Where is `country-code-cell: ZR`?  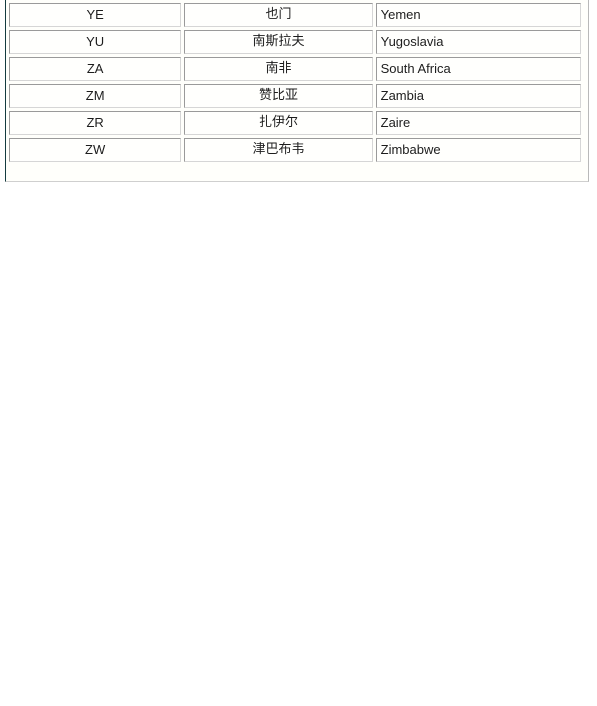 country-code-cell: ZR is located at coordinates (95, 123).